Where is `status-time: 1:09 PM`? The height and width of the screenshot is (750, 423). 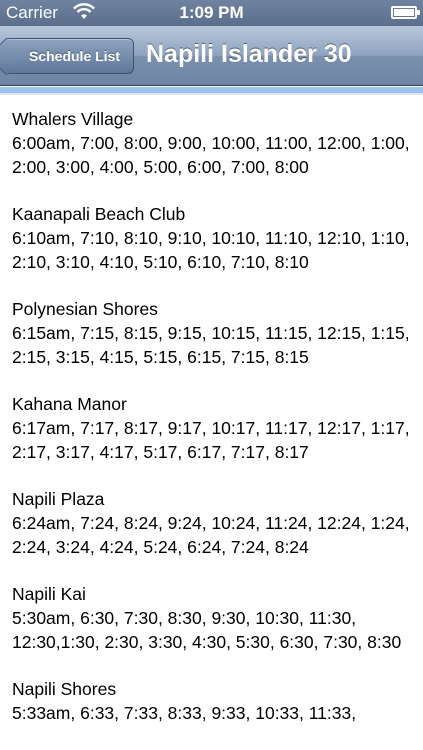
status-time: 1:09 PM is located at coordinates (211, 12).